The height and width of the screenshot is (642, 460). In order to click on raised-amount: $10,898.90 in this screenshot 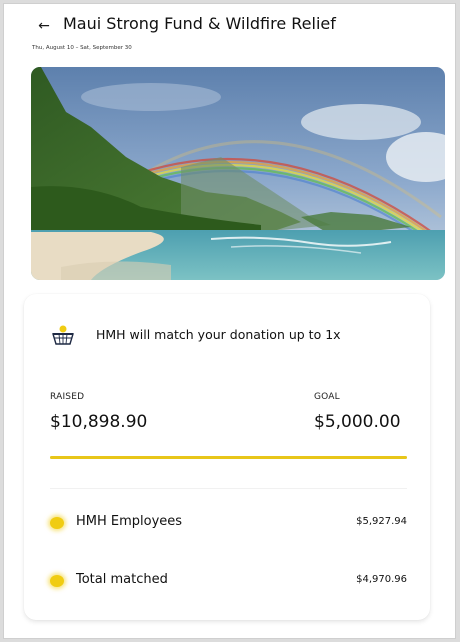, I will do `click(99, 422)`.